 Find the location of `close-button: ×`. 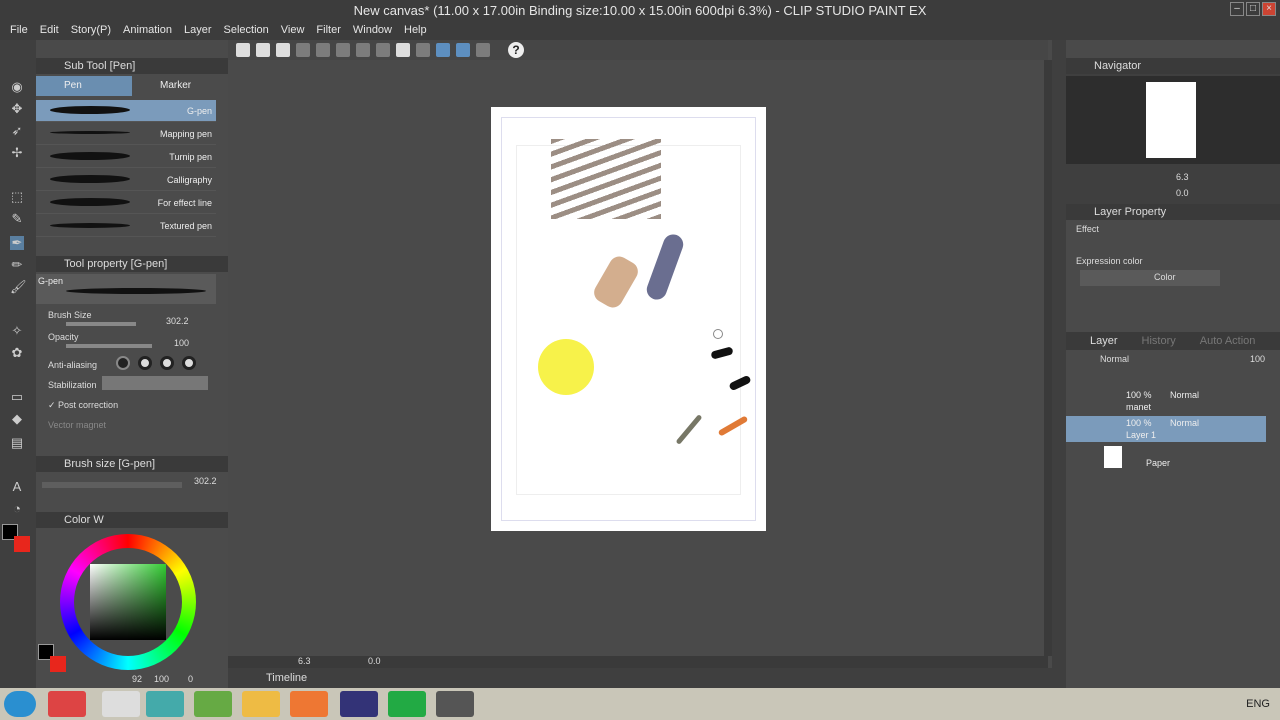

close-button: × is located at coordinates (1269, 9).